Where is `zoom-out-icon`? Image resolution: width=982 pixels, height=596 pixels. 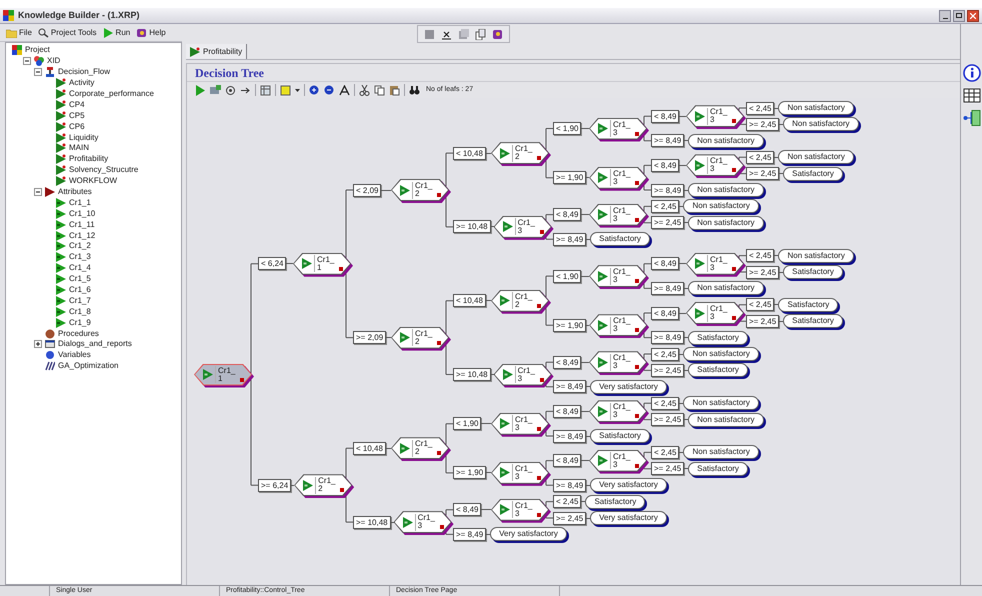
zoom-out-icon is located at coordinates (329, 90).